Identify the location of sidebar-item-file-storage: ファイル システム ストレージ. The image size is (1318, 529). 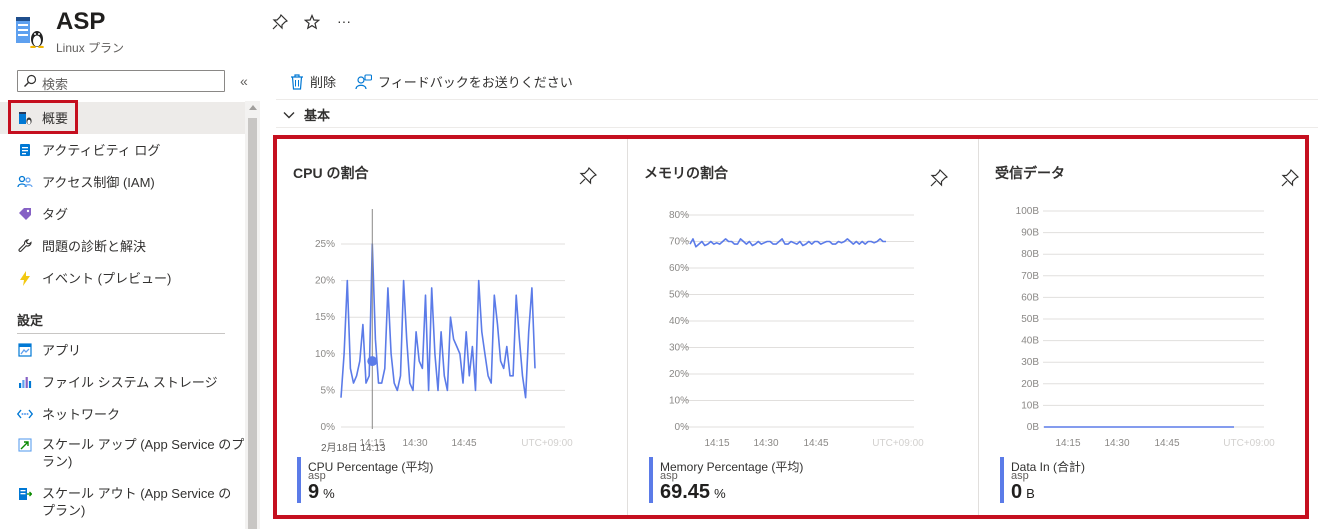
(122, 382).